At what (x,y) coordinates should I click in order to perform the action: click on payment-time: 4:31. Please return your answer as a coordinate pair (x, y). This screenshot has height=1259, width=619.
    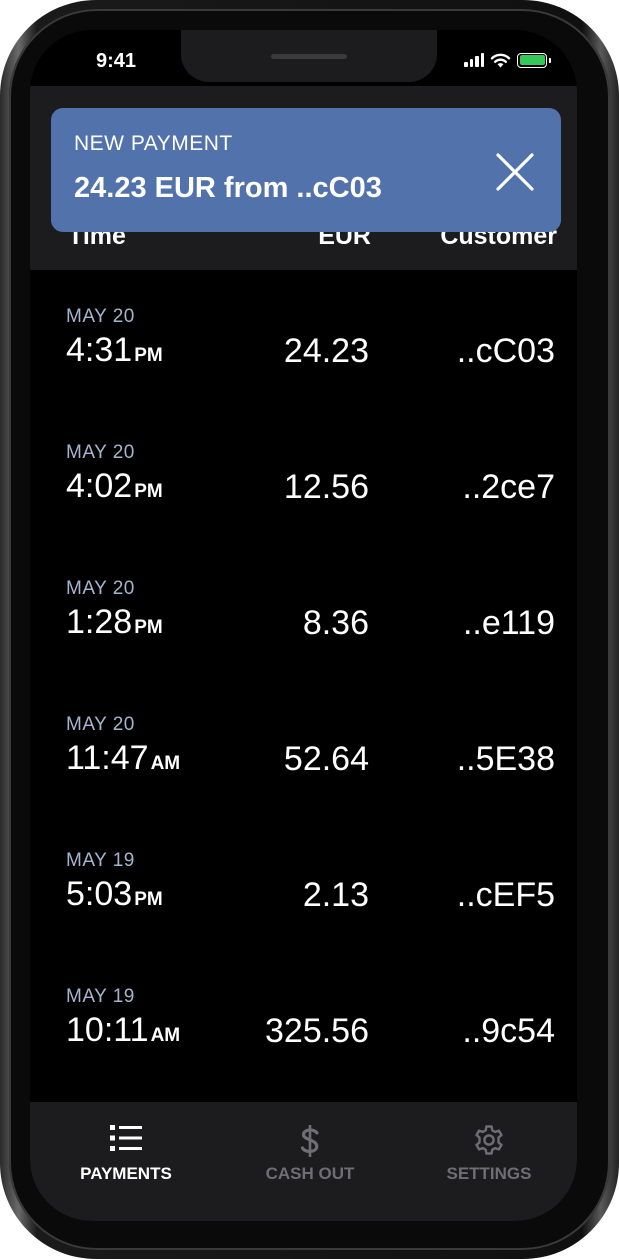
    Looking at the image, I should click on (99, 350).